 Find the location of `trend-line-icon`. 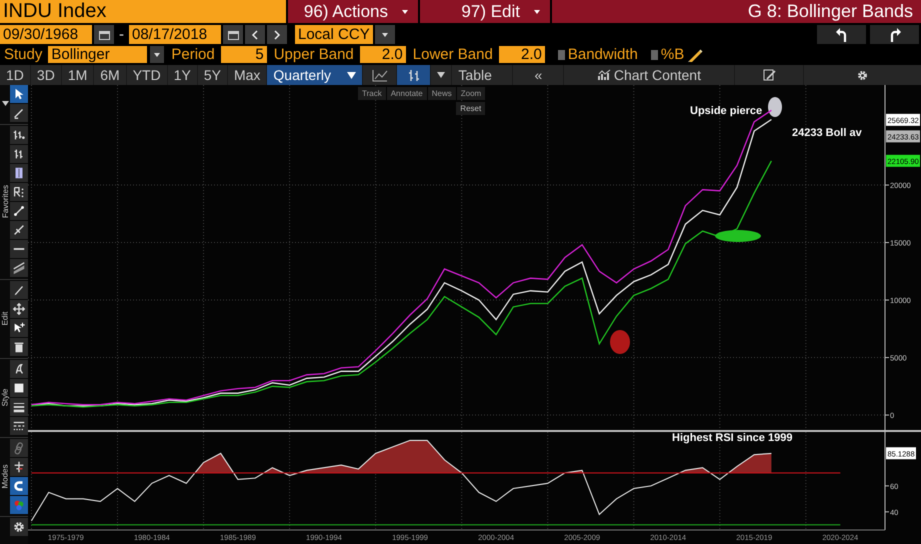

trend-line-icon is located at coordinates (19, 211).